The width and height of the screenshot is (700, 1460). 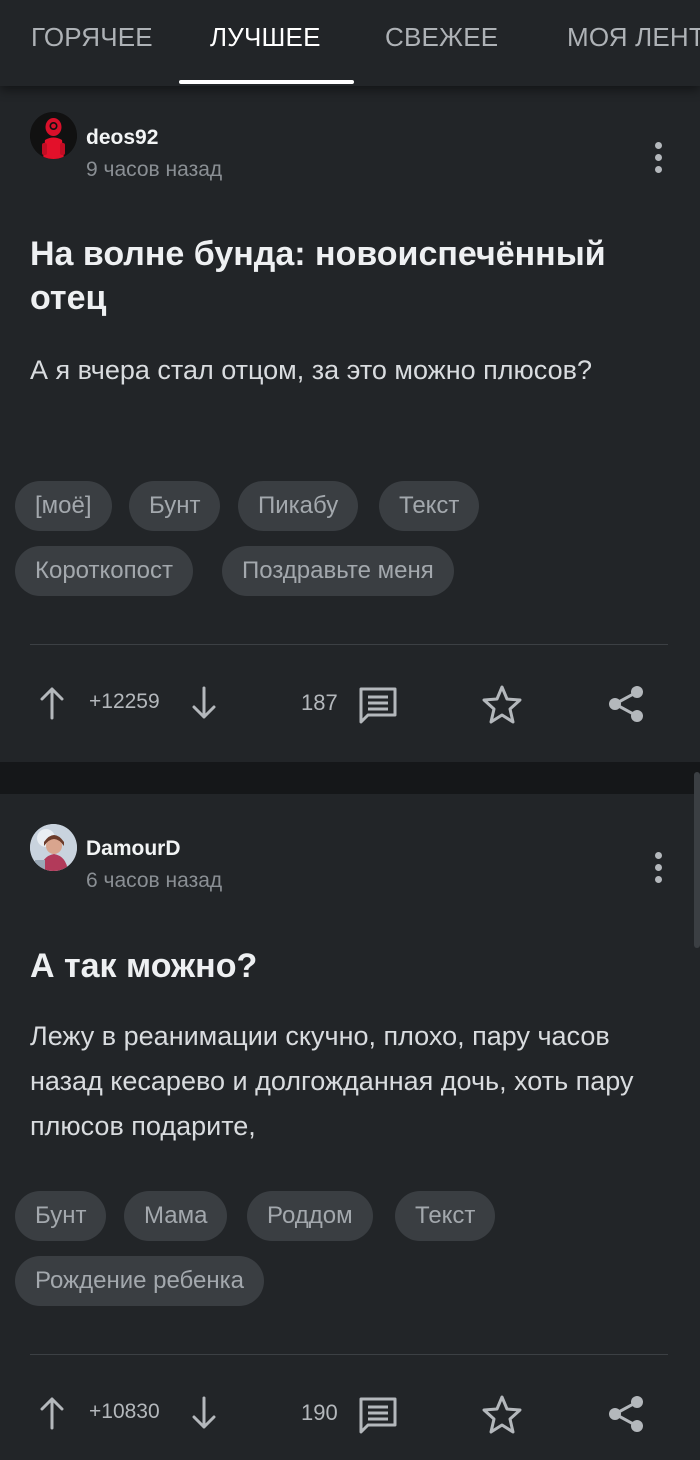 I want to click on comments-count: 187, so click(x=319, y=703).